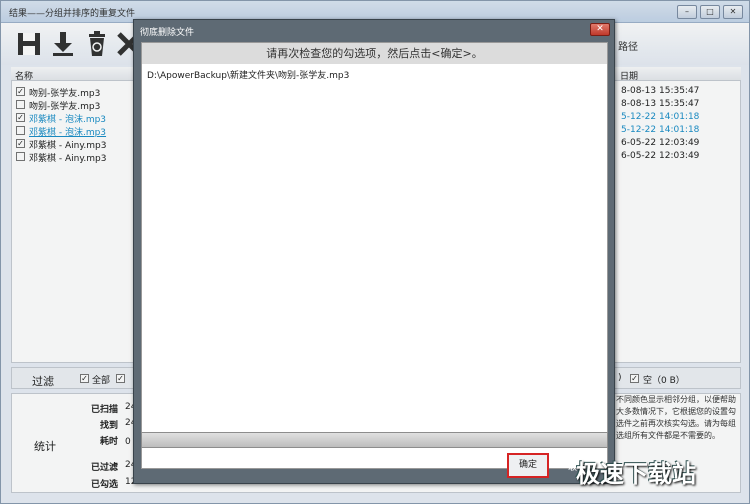  I want to click on watermark-logo: 极速下载站, so click(636, 474).